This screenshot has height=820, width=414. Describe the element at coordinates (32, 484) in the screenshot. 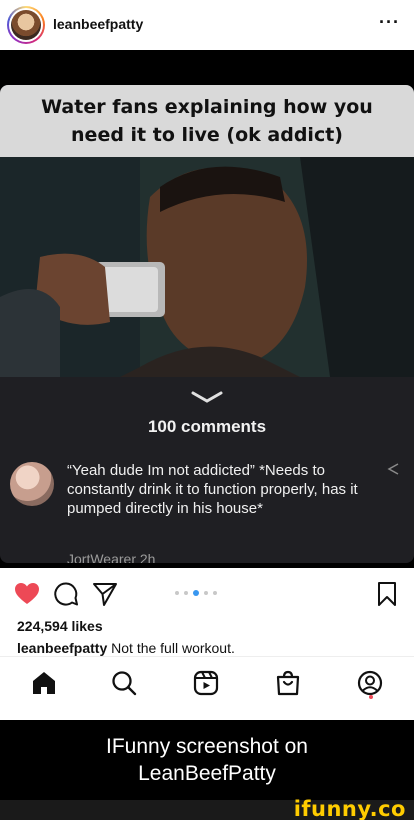

I see `commenter-avatar` at that location.